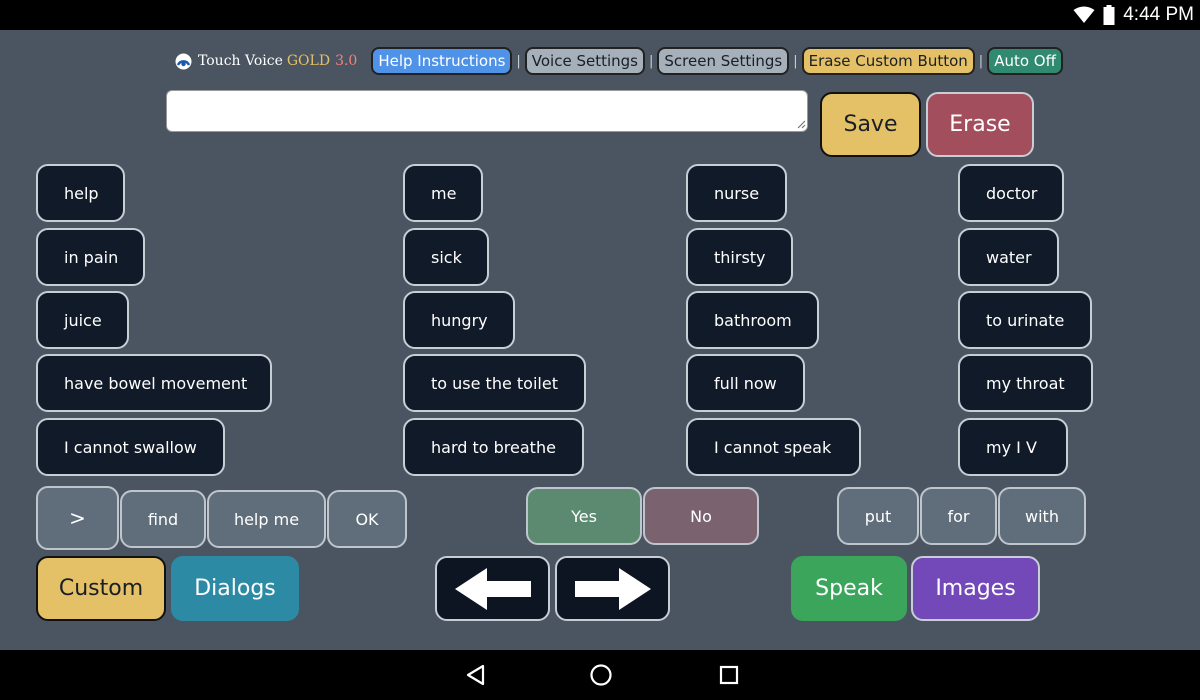 This screenshot has width=1200, height=700. Describe the element at coordinates (266, 519) in the screenshot. I see `word-button-help-me: help me` at that location.